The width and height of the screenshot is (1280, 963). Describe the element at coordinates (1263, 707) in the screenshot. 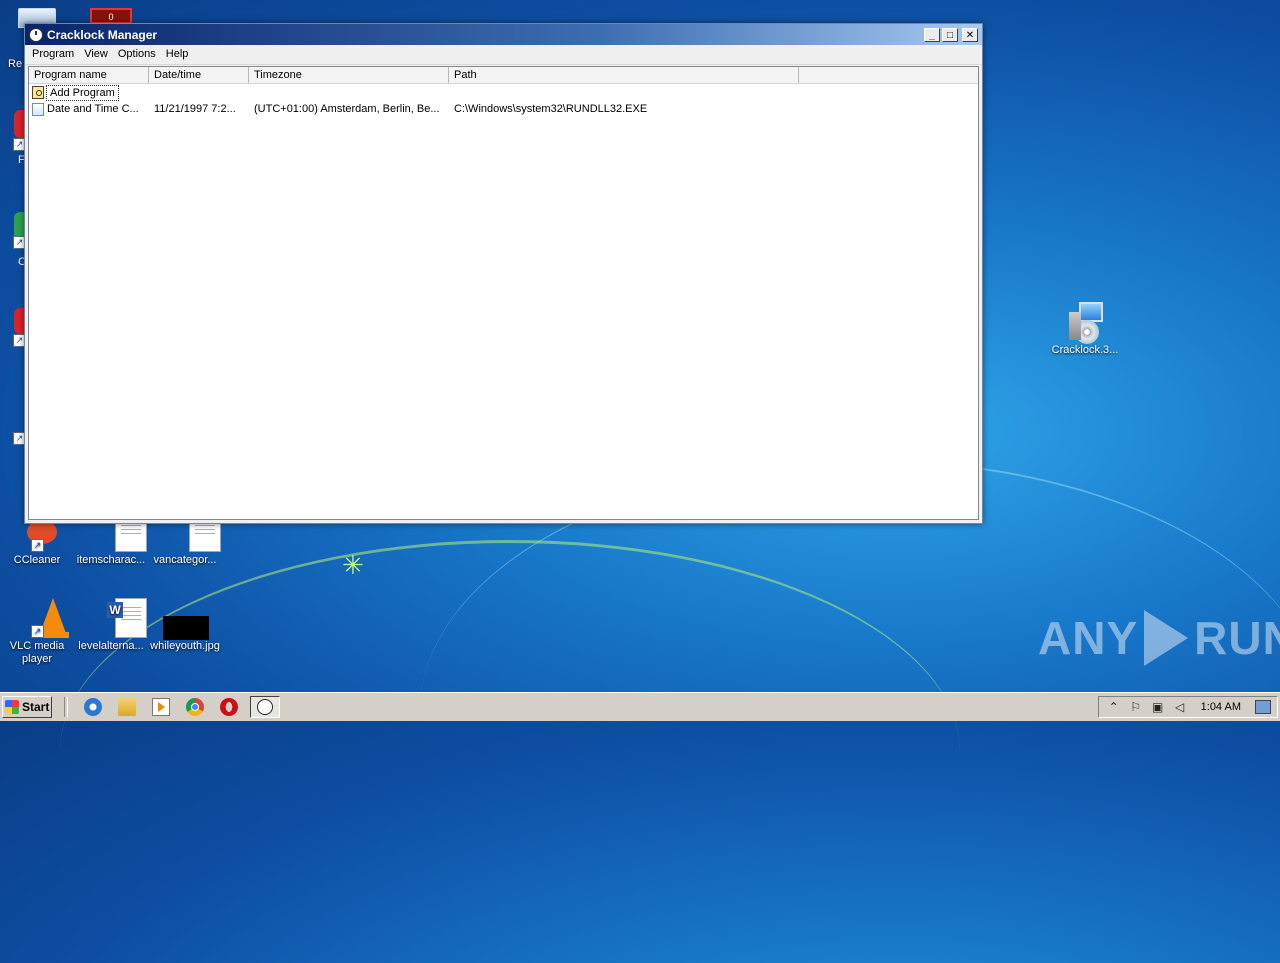

I see `show-desktop-icon` at that location.